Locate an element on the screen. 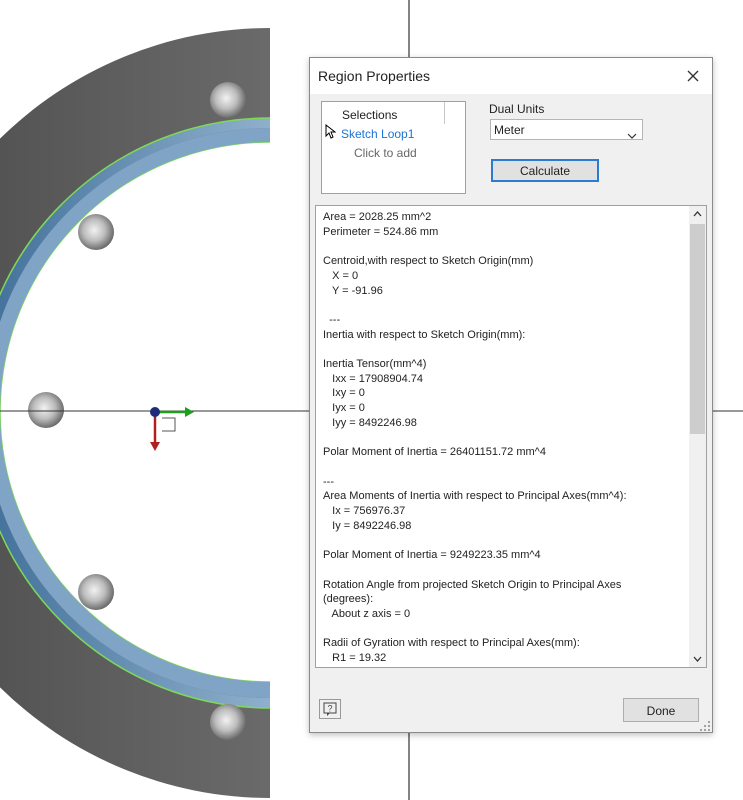 This screenshot has width=743, height=800. selections-header: Selections is located at coordinates (383, 113).